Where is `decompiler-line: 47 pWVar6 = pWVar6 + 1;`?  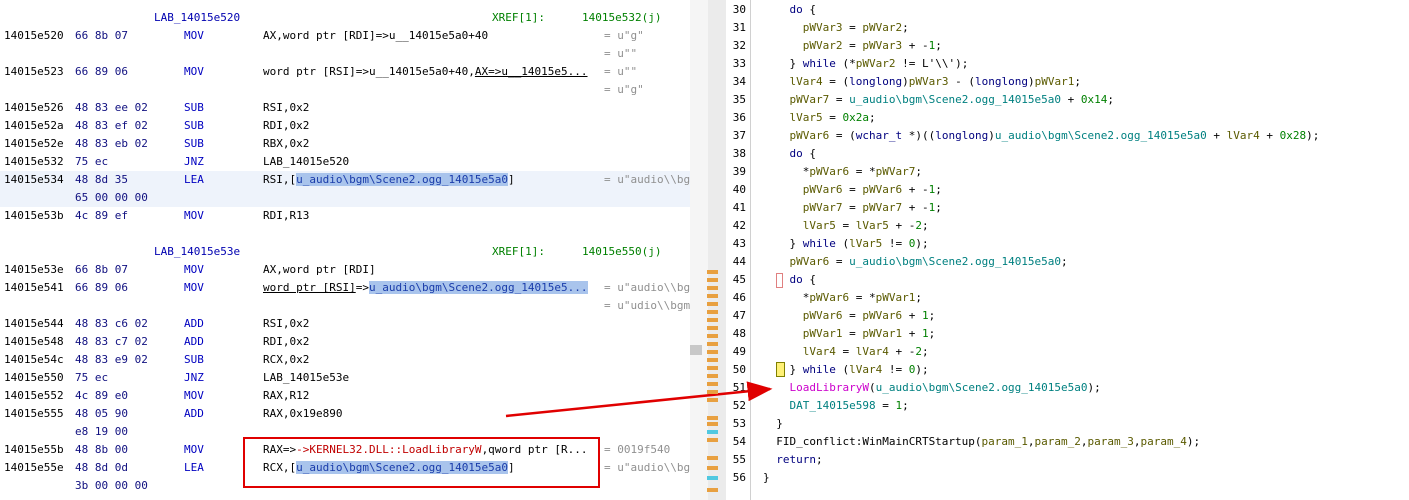
decompiler-line: 47 pWVar6 = pWVar6 + 1; is located at coordinates (1067, 316).